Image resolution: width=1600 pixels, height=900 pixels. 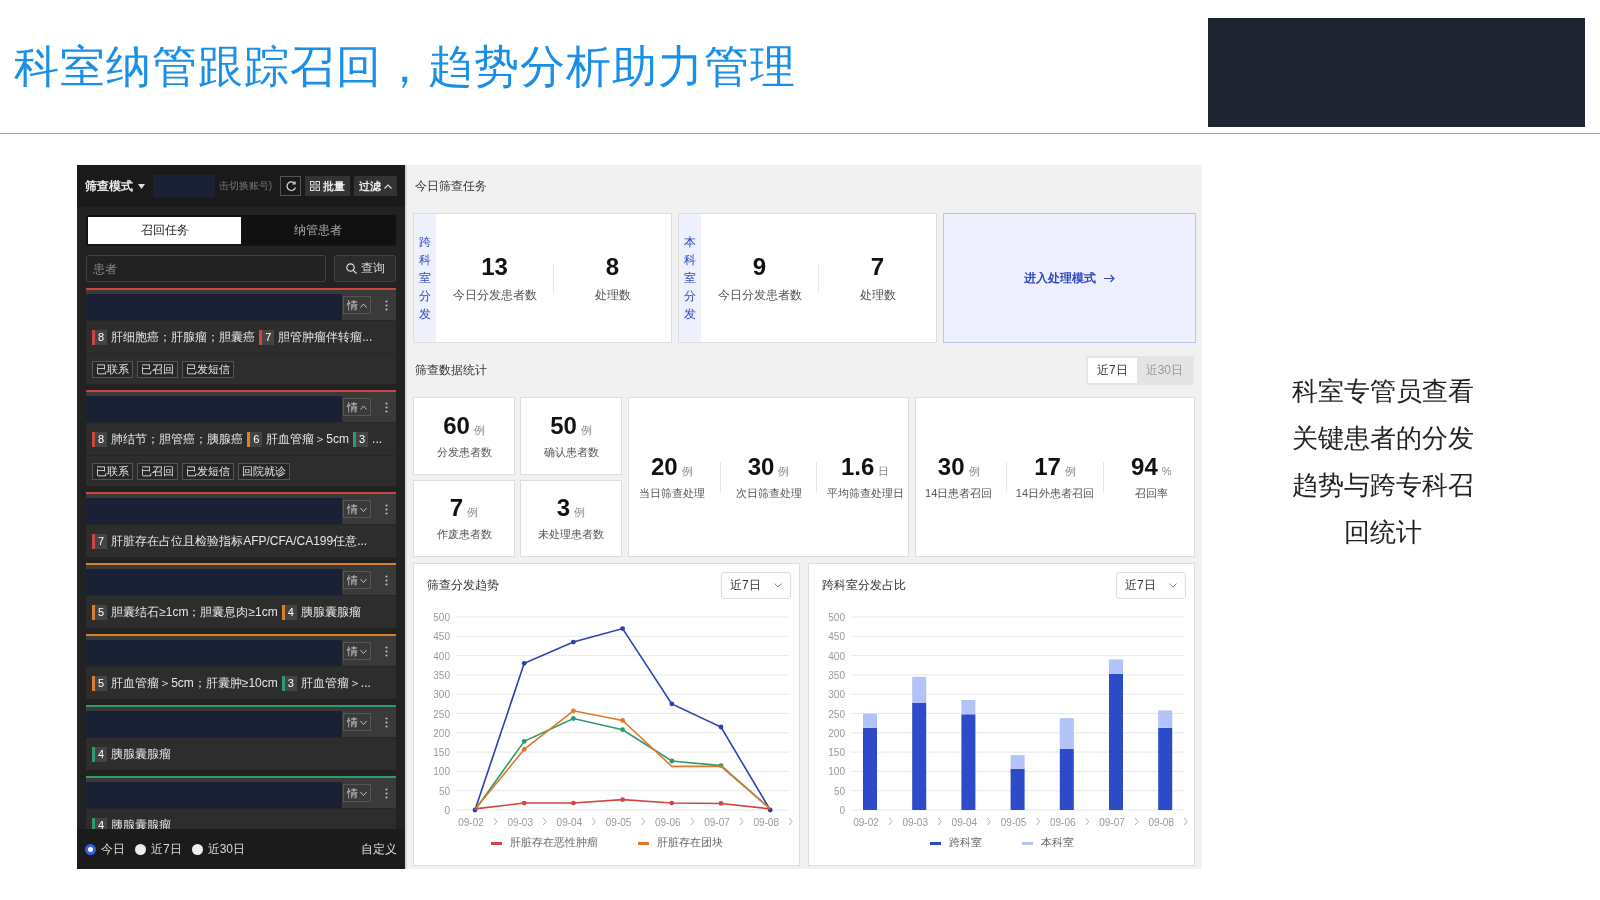 What do you see at coordinates (158, 849) in the screenshot?
I see `range-radio: 近7日` at bounding box center [158, 849].